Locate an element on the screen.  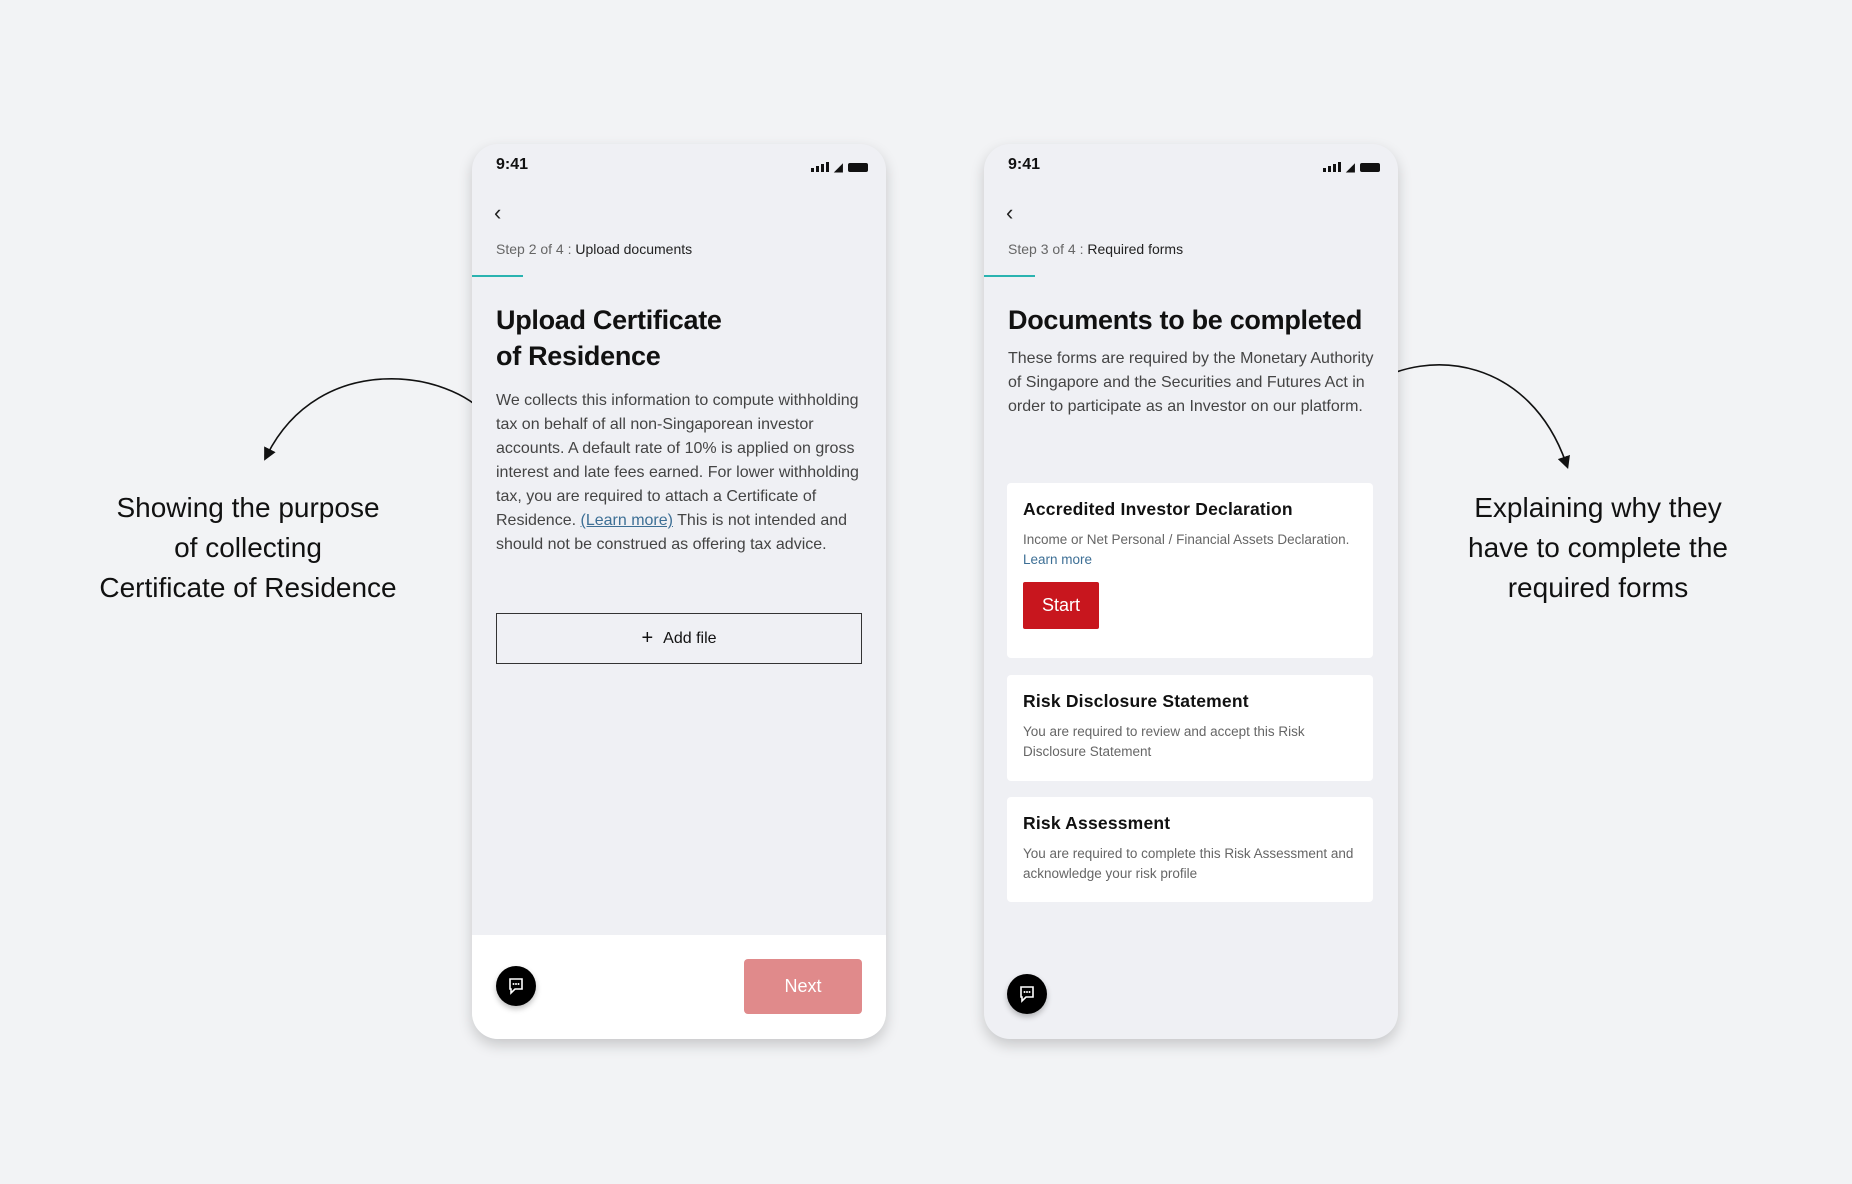
learn-more-link: Learn more is located at coordinates (1057, 559).